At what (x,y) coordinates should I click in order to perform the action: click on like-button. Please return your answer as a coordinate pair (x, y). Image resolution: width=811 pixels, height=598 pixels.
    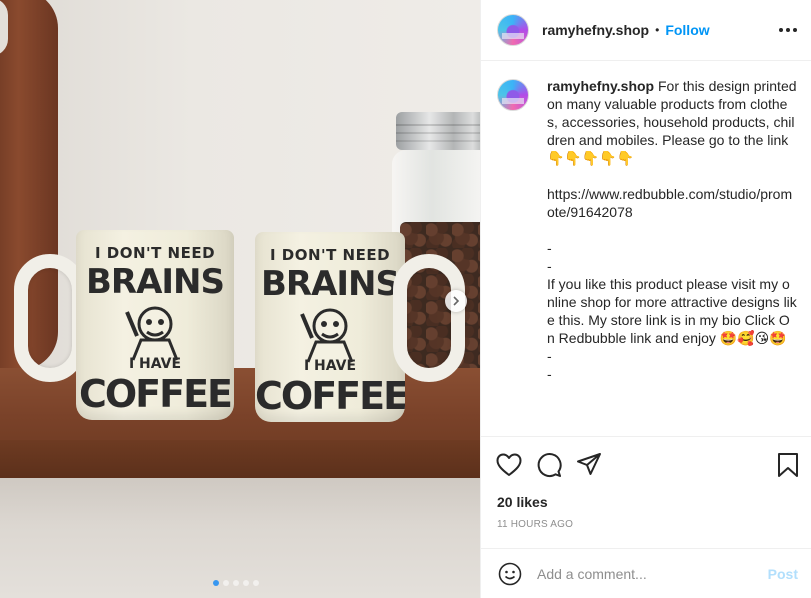
    Looking at the image, I should click on (509, 465).